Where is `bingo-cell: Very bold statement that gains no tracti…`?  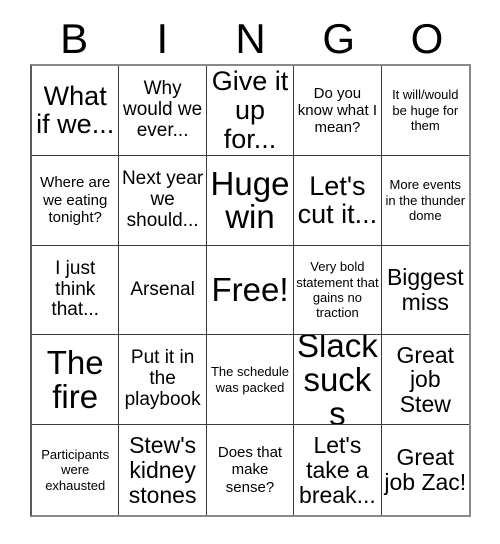
bingo-cell: Very bold statement that gains no tracti… is located at coordinates (338, 290).